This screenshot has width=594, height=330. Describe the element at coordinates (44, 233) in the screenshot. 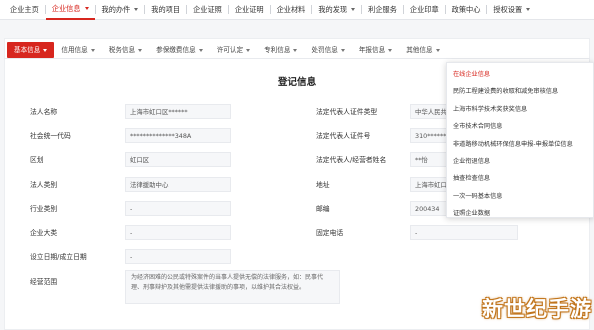

I see `field-label: 企业大类` at that location.